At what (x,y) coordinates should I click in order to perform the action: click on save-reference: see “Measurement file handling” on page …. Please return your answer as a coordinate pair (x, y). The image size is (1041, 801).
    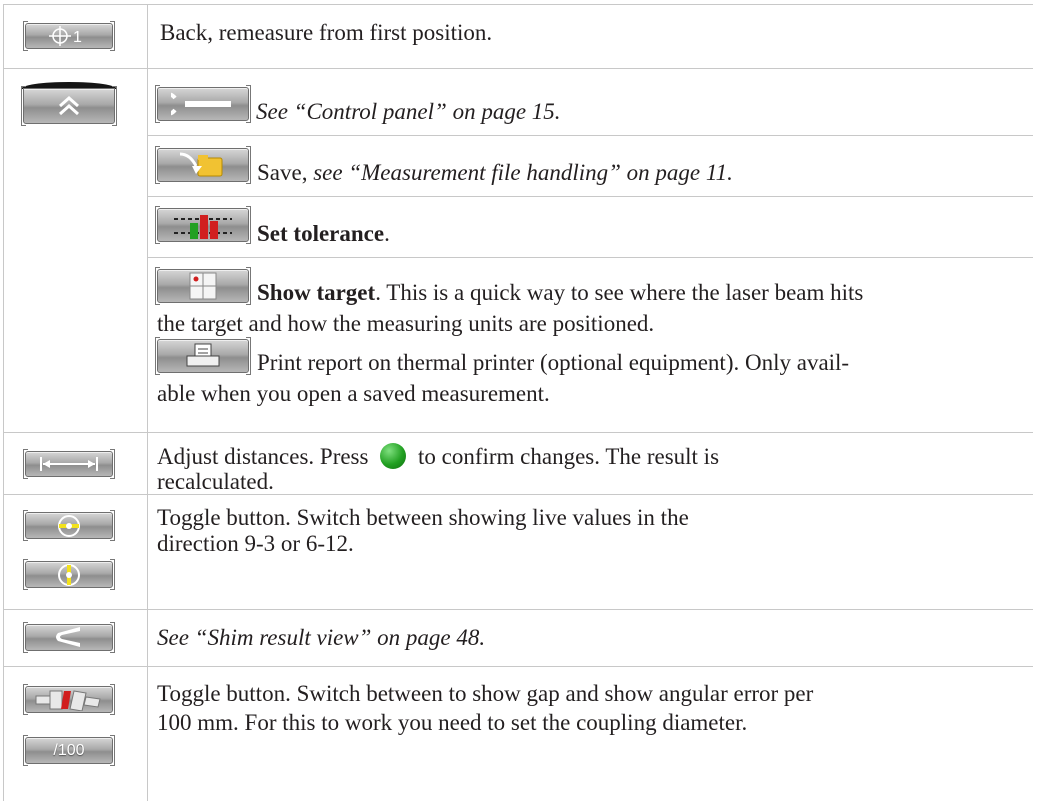
    Looking at the image, I should click on (523, 172).